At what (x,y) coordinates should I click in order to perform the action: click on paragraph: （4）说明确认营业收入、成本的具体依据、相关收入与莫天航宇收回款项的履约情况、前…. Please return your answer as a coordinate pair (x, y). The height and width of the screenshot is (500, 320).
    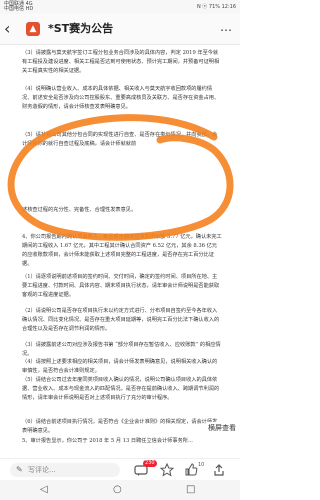
    Looking at the image, I should click on (121, 98).